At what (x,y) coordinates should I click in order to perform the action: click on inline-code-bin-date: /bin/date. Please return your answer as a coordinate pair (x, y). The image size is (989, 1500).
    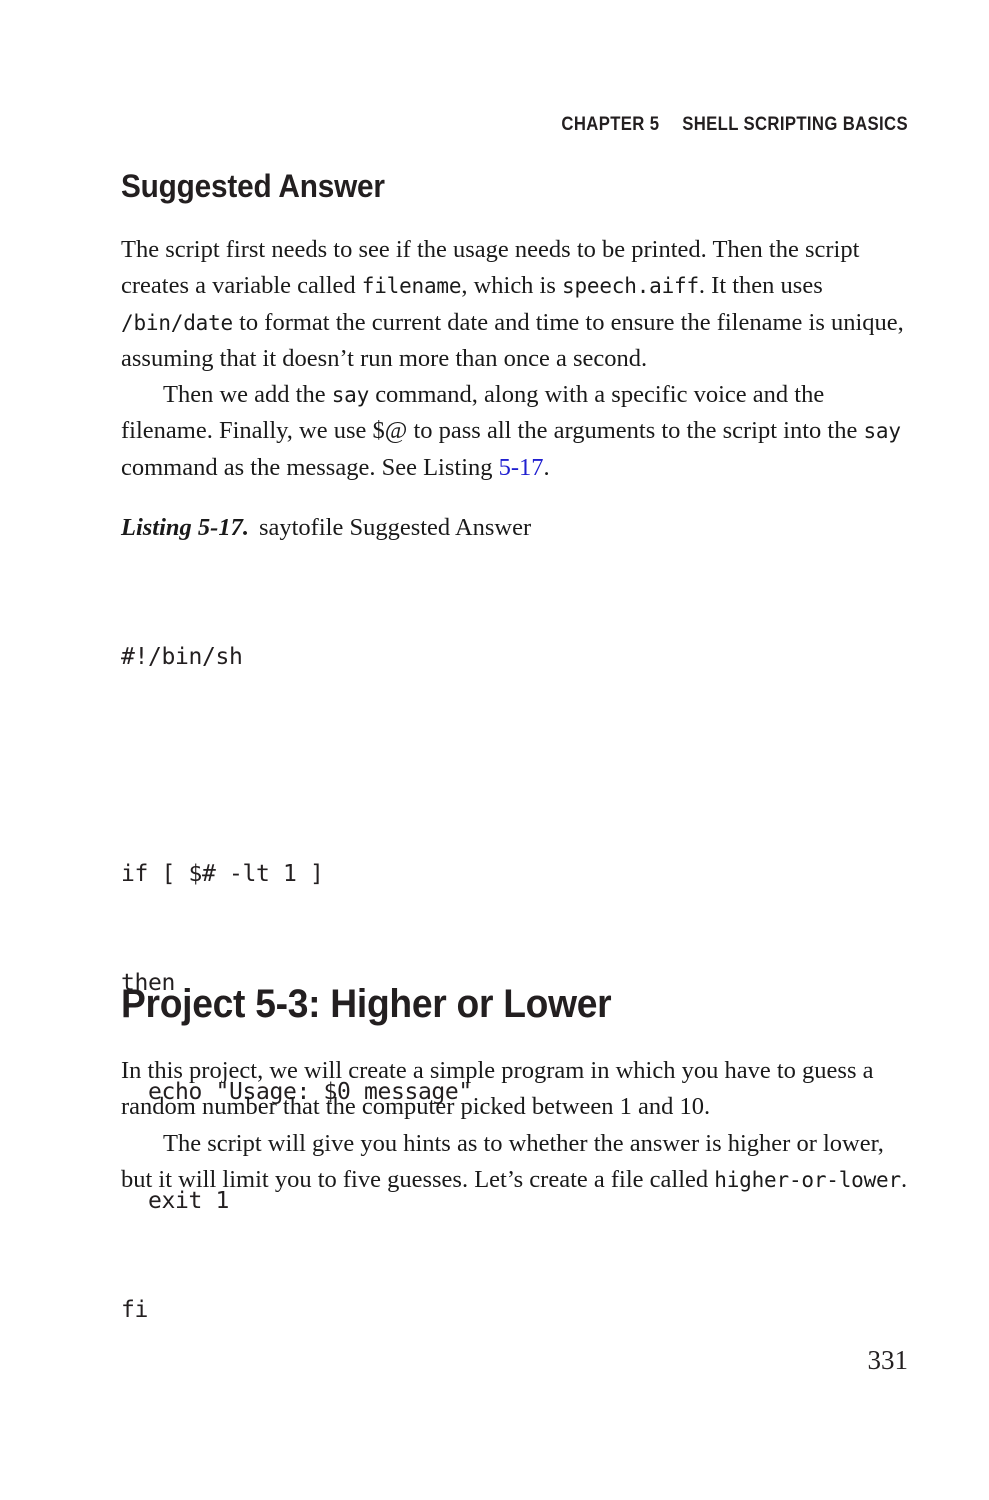
    Looking at the image, I should click on (177, 322).